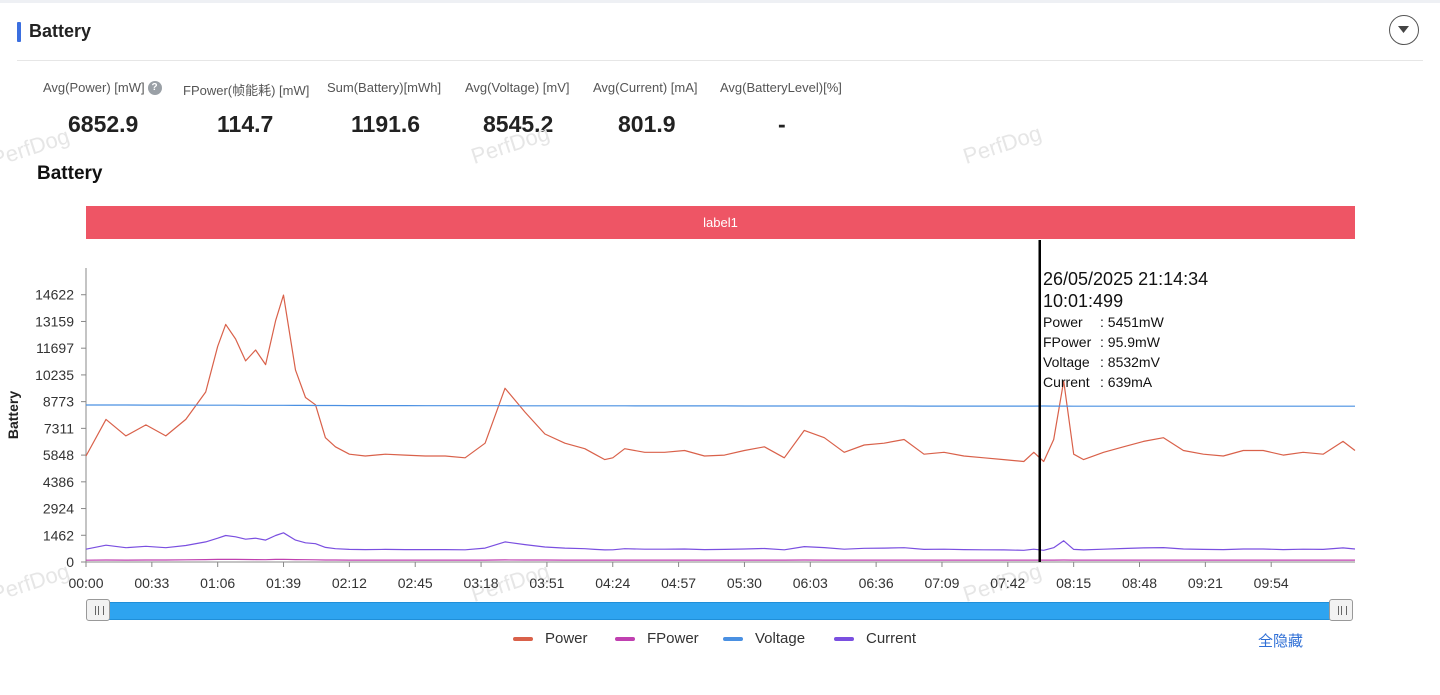 The image size is (1440, 695). Describe the element at coordinates (546, 583) in the screenshot. I see `x-tick-label: 03:51` at that location.